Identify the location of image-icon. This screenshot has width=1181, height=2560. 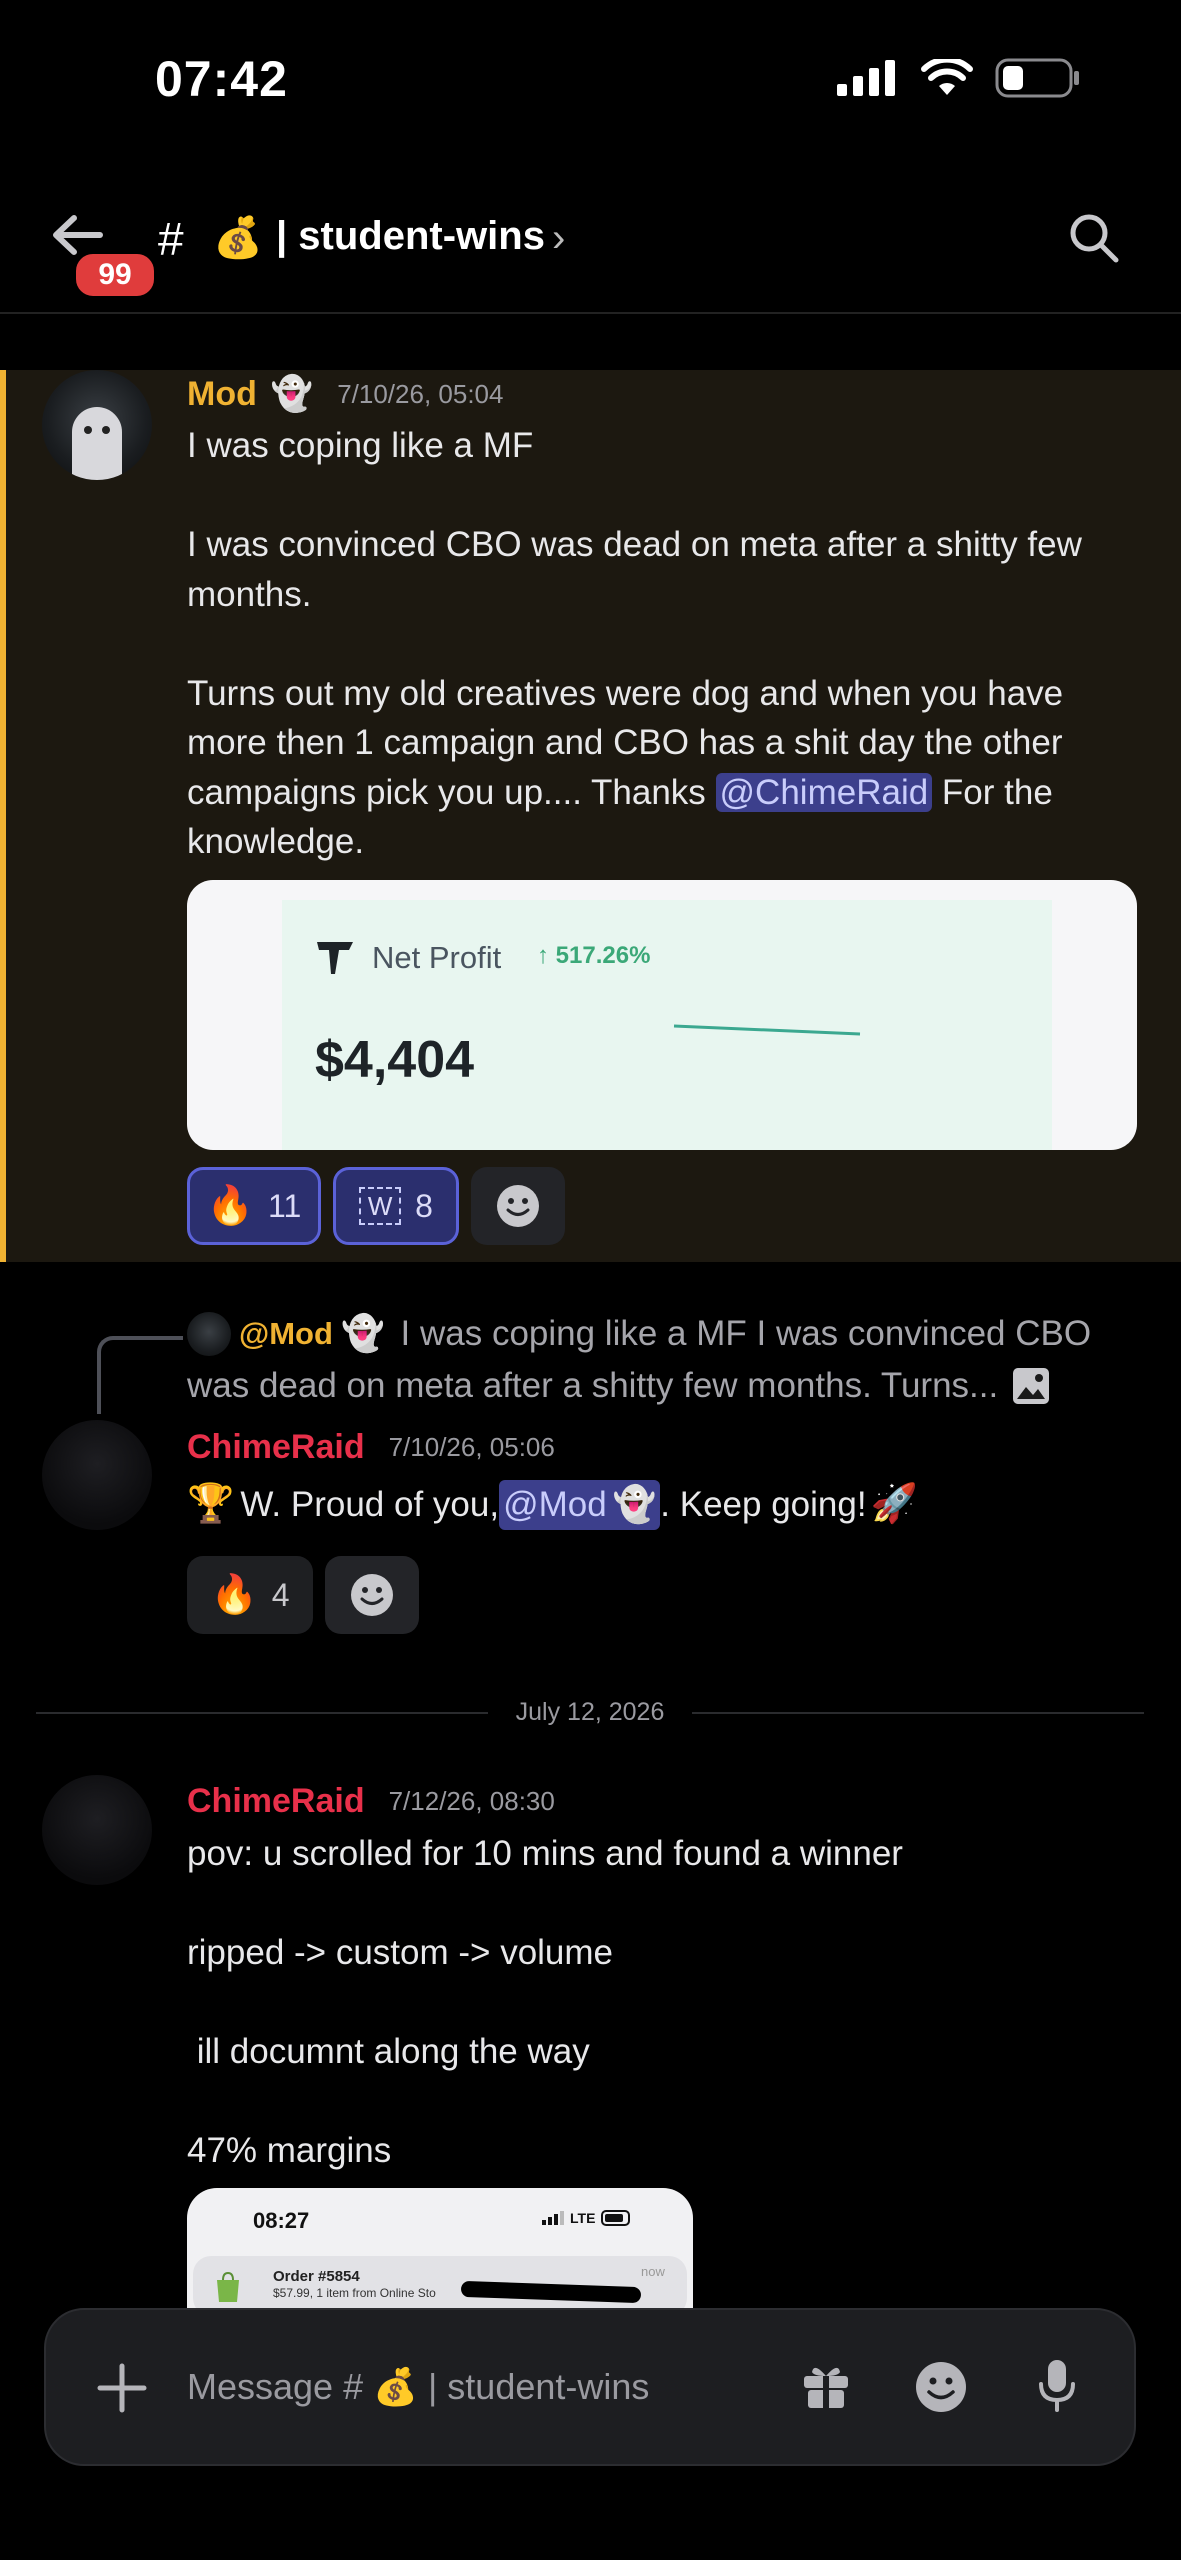
(1031, 1386).